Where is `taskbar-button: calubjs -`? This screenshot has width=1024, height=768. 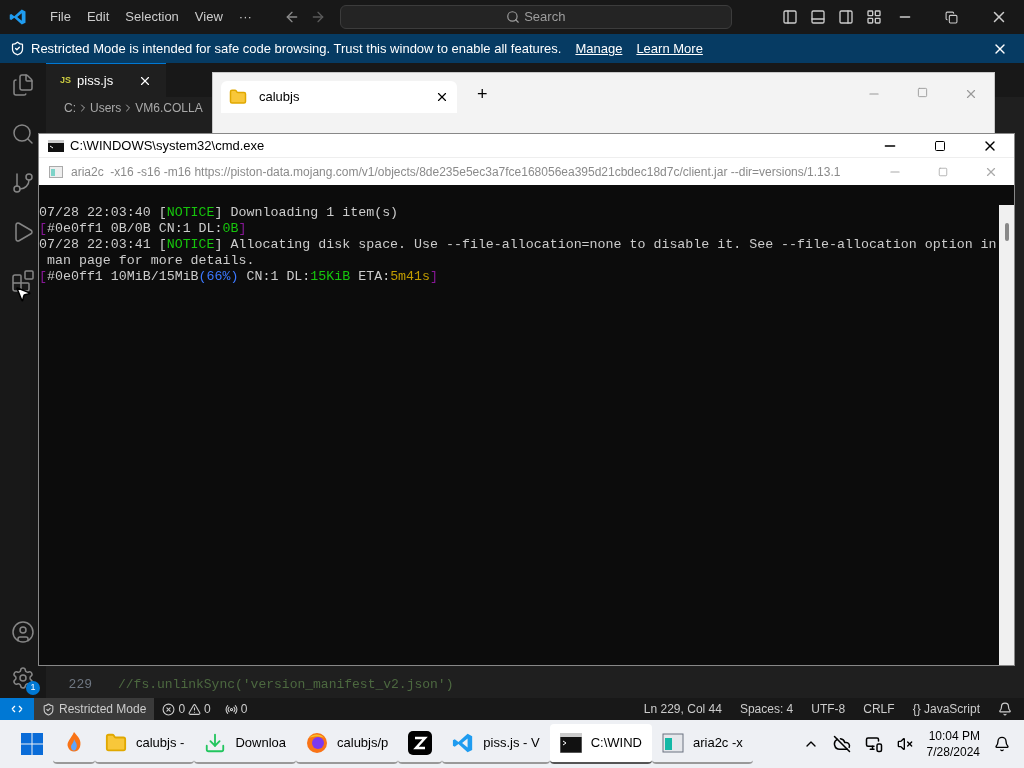
taskbar-button: calubjs - is located at coordinates (145, 744).